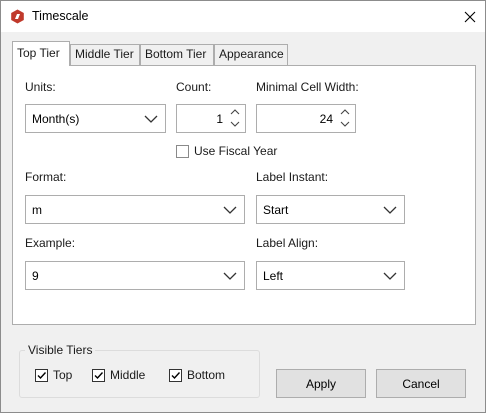  I want to click on units-select: Month(s), so click(95, 118).